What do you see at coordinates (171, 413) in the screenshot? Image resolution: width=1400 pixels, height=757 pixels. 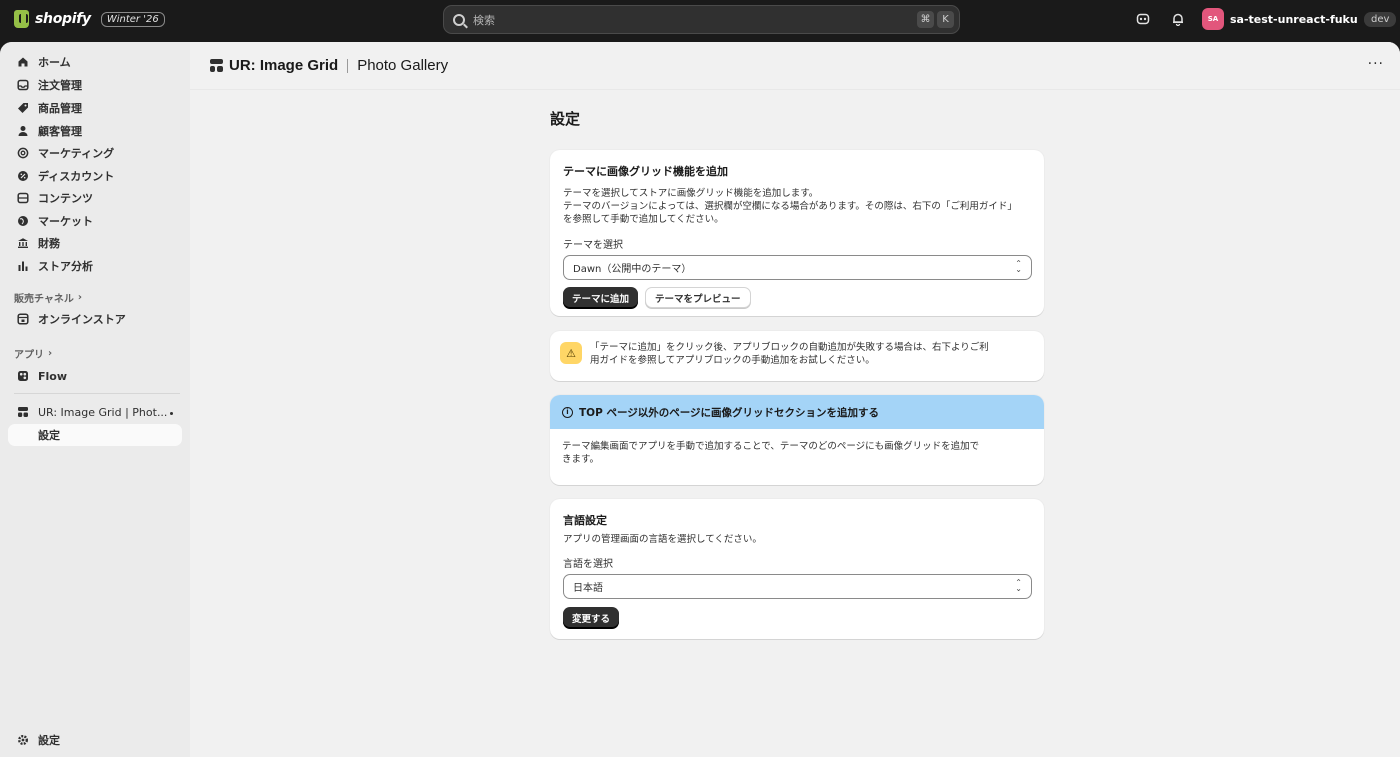 I see `pin-dot` at bounding box center [171, 413].